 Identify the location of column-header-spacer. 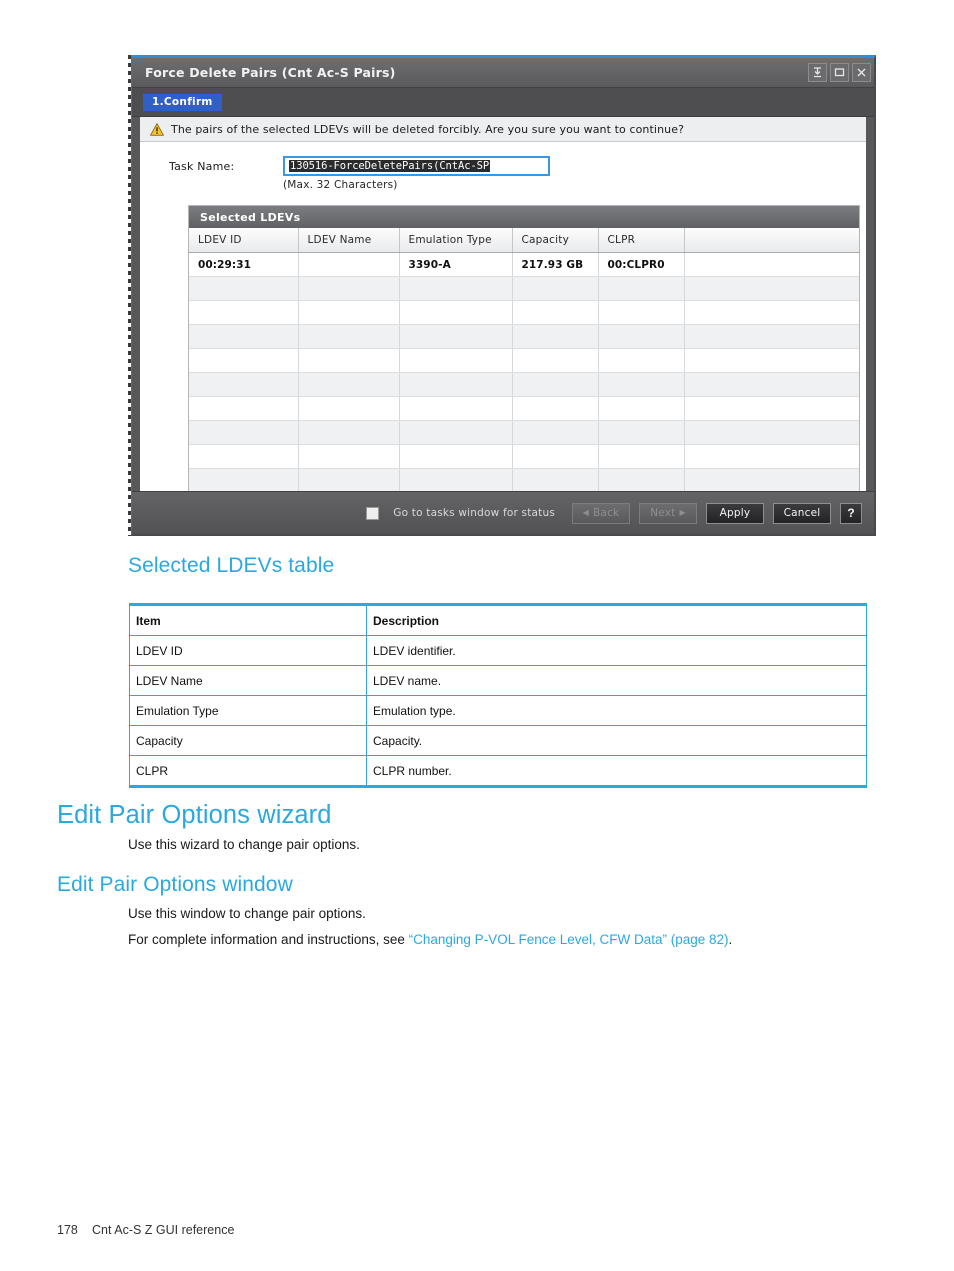
(771, 240).